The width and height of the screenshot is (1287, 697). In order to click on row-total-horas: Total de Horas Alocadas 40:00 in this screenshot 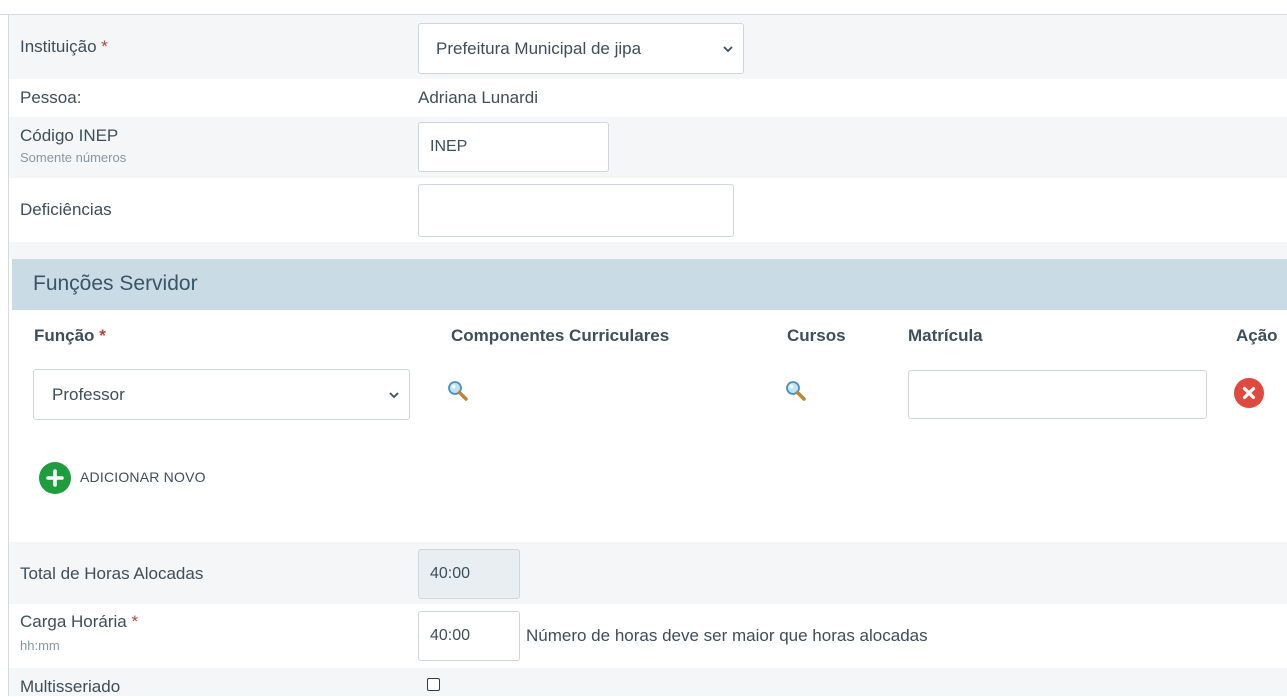, I will do `click(648, 573)`.